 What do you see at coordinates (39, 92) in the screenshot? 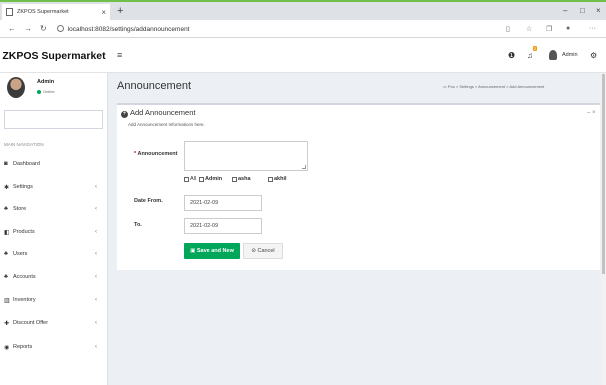
I see `online-dot-icon` at bounding box center [39, 92].